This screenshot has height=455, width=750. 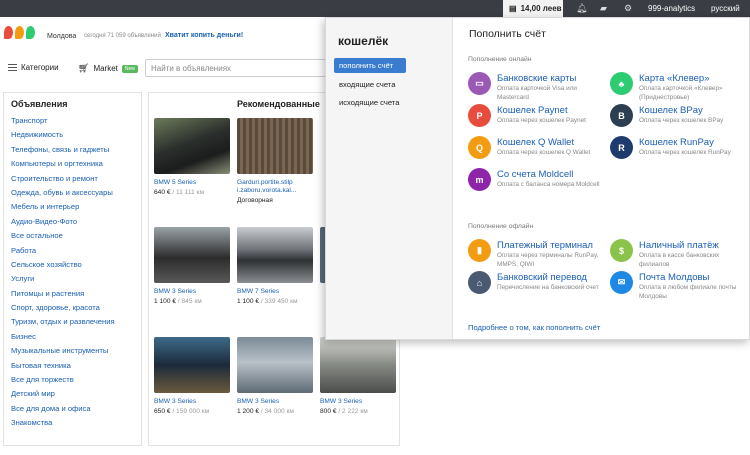 I want to click on categories-label: Категории, so click(x=40, y=67).